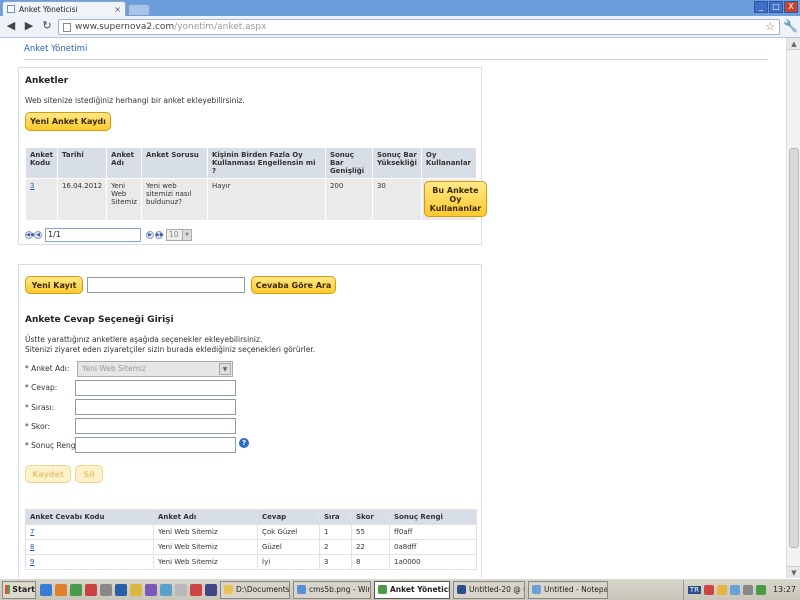 This screenshot has height=600, width=800. Describe the element at coordinates (117, 9) in the screenshot. I see `tab-close-icon: ×` at that location.